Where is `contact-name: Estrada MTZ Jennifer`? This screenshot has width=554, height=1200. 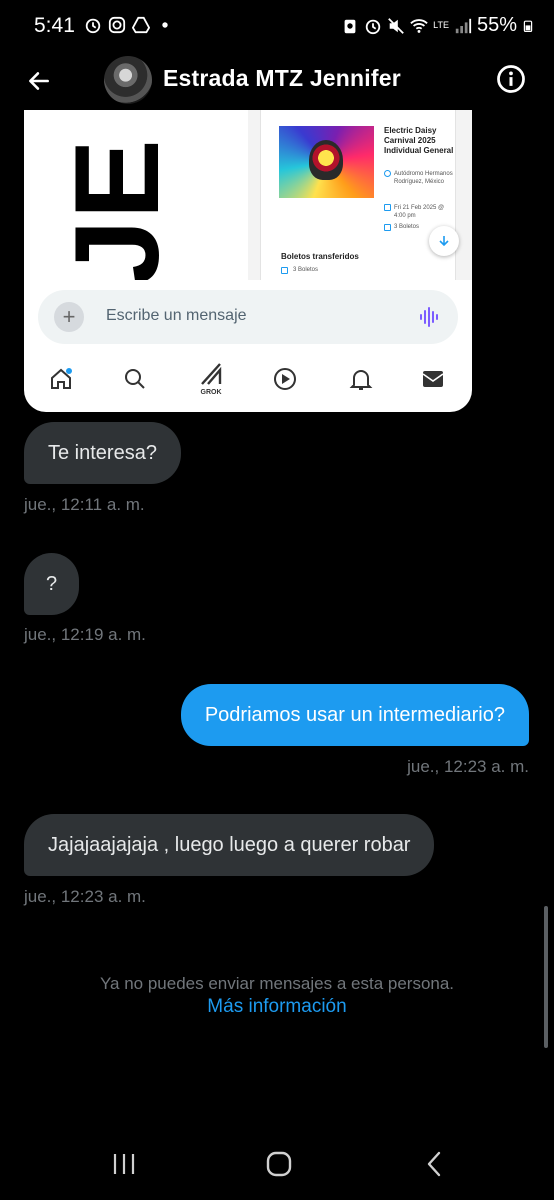
contact-name: Estrada MTZ Jennifer is located at coordinates (282, 78).